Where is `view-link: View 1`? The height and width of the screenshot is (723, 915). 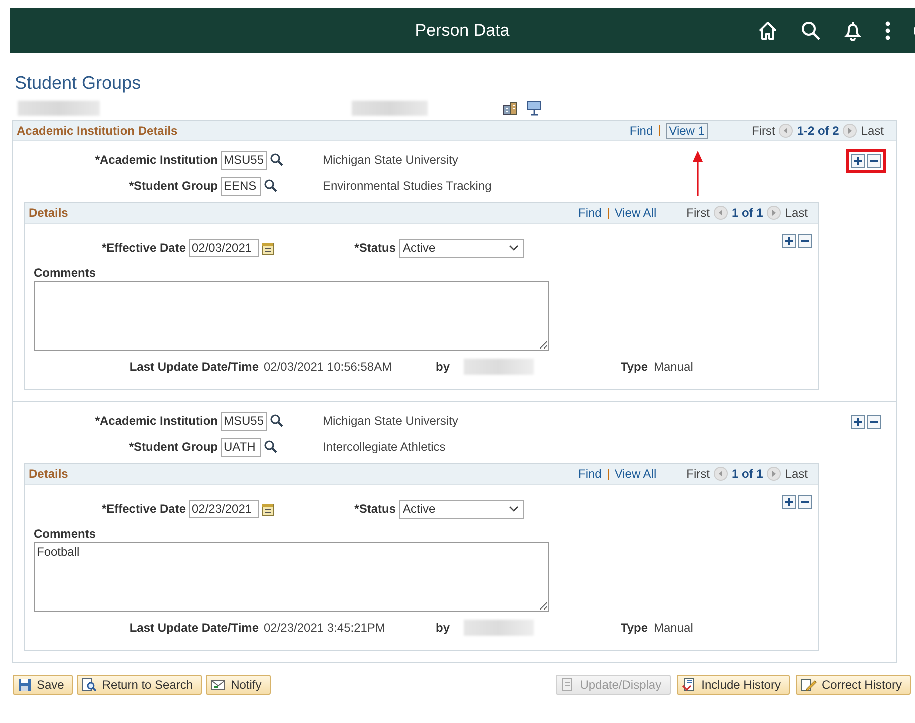 view-link: View 1 is located at coordinates (687, 130).